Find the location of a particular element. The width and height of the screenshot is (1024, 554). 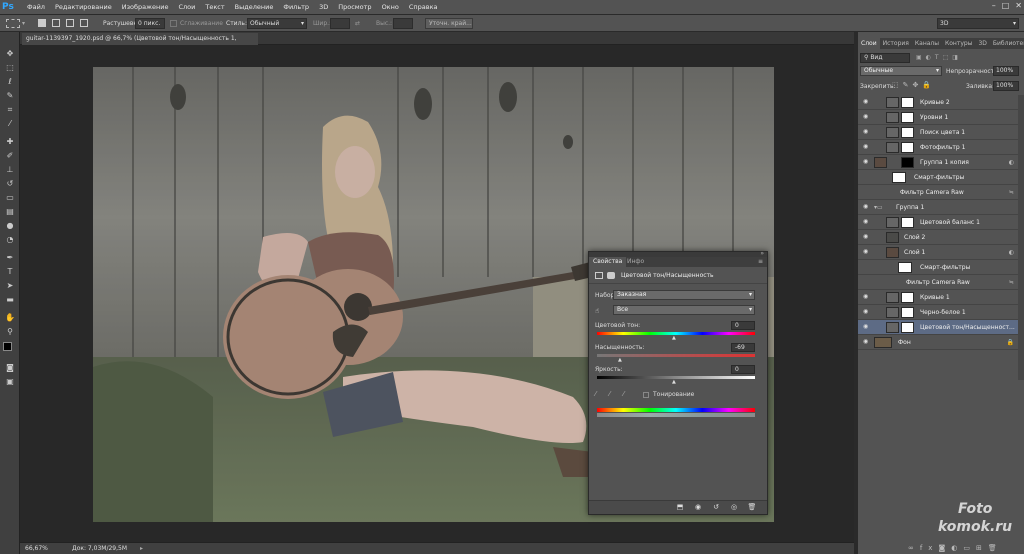

type-tool-icon: T is located at coordinates (10, 272).